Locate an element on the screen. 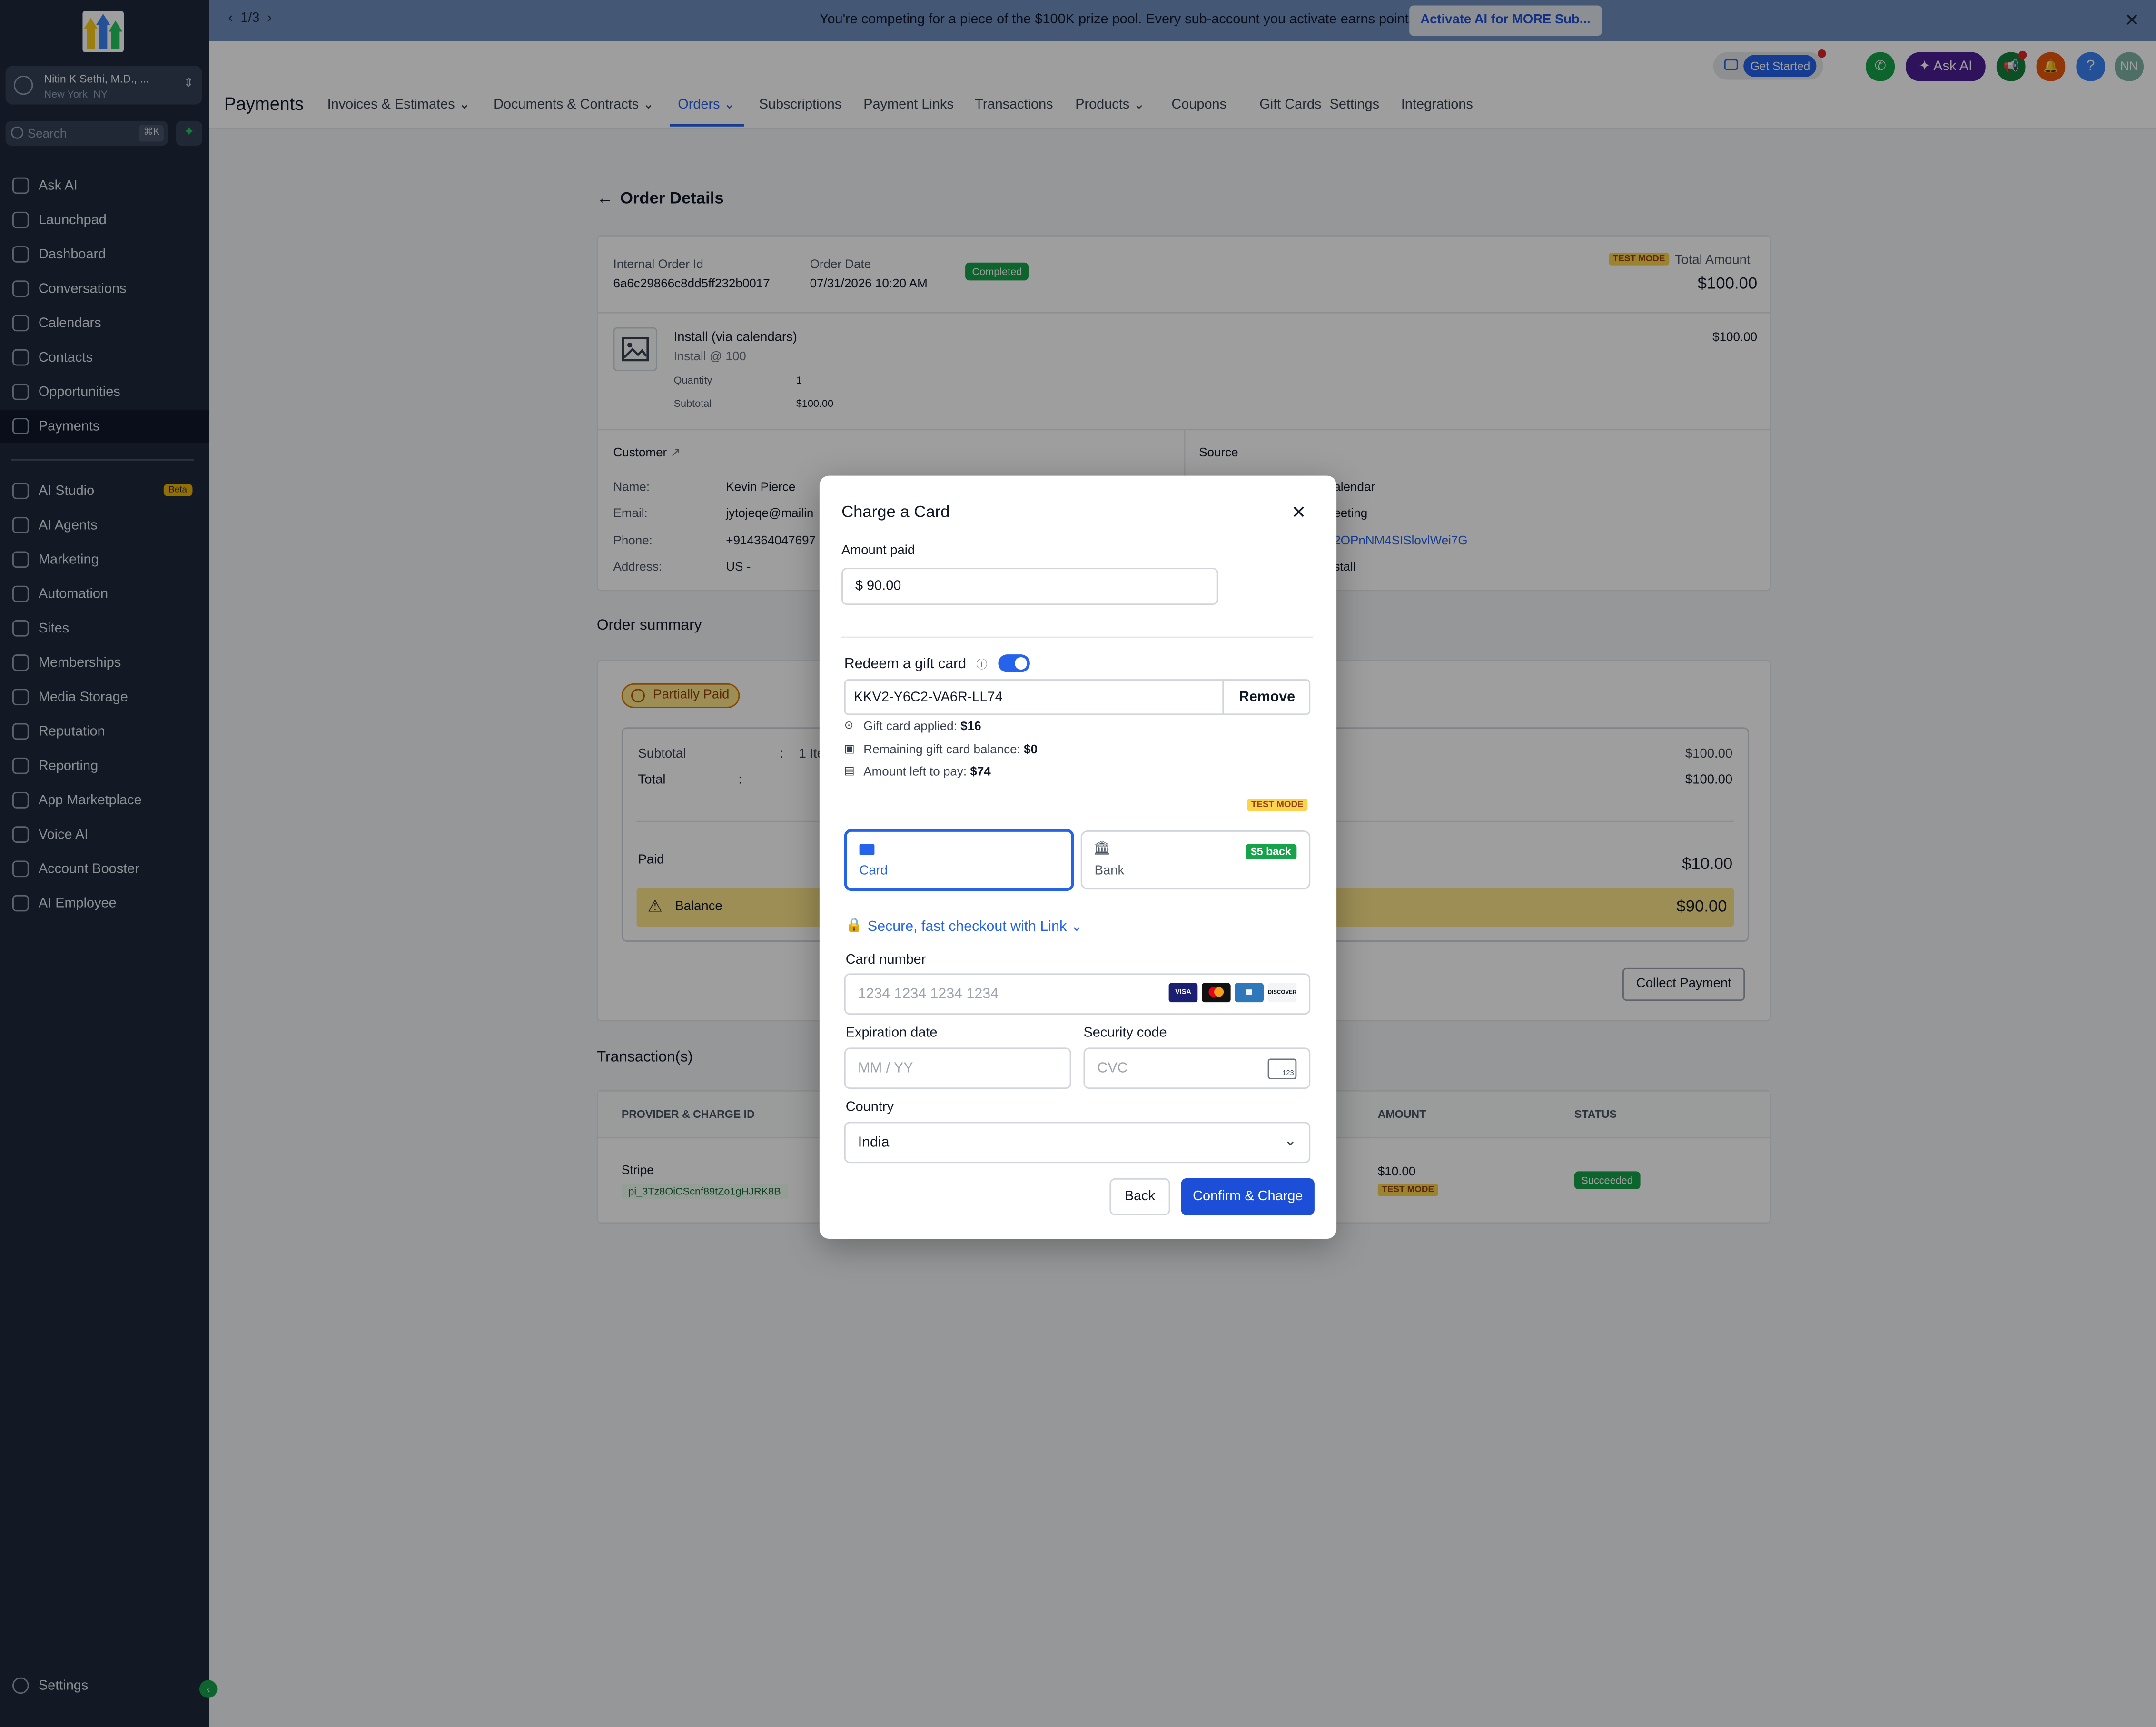  amount-paid-input: $ 90.00 is located at coordinates (1029, 586).